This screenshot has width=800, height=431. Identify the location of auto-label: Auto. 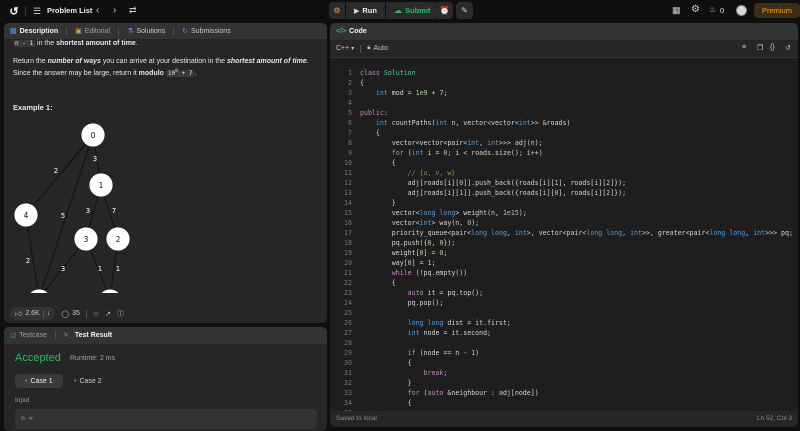
(380, 48).